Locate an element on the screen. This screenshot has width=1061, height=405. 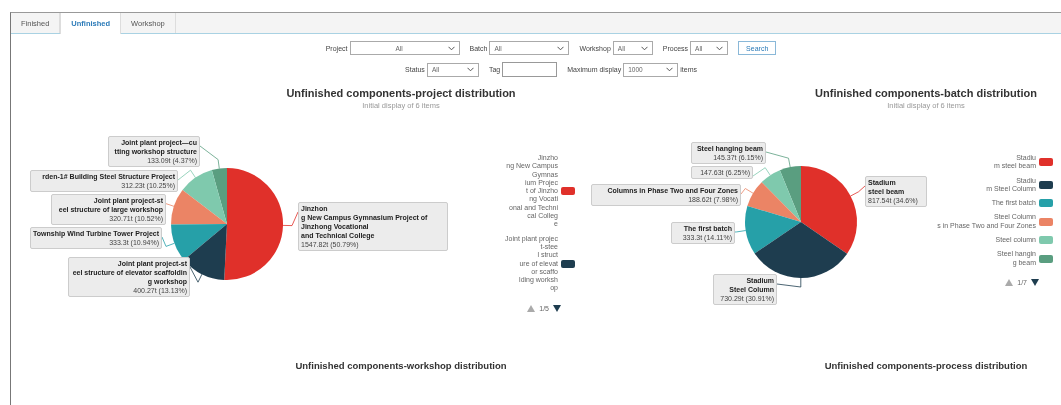
chart-title: Unfinished components-project distribution is located at coordinates (401, 93).